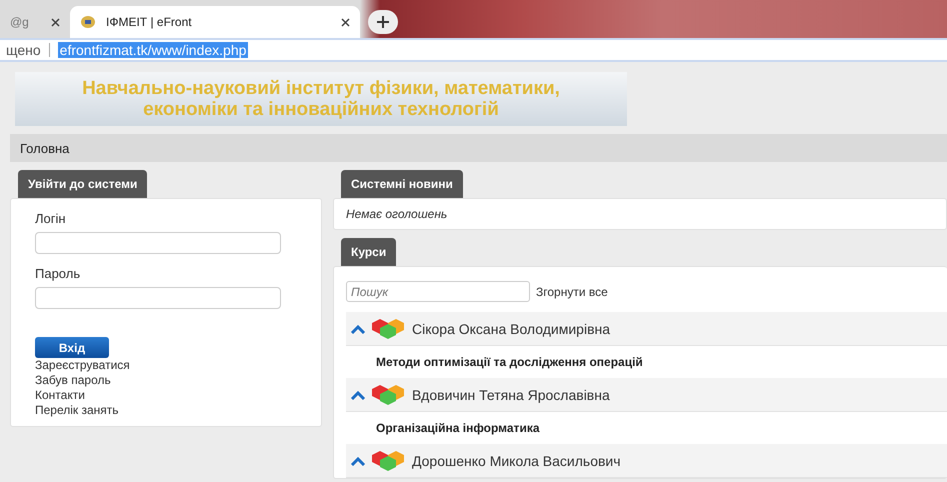 The height and width of the screenshot is (482, 947). I want to click on panel-header: Увійти до системи, so click(83, 184).